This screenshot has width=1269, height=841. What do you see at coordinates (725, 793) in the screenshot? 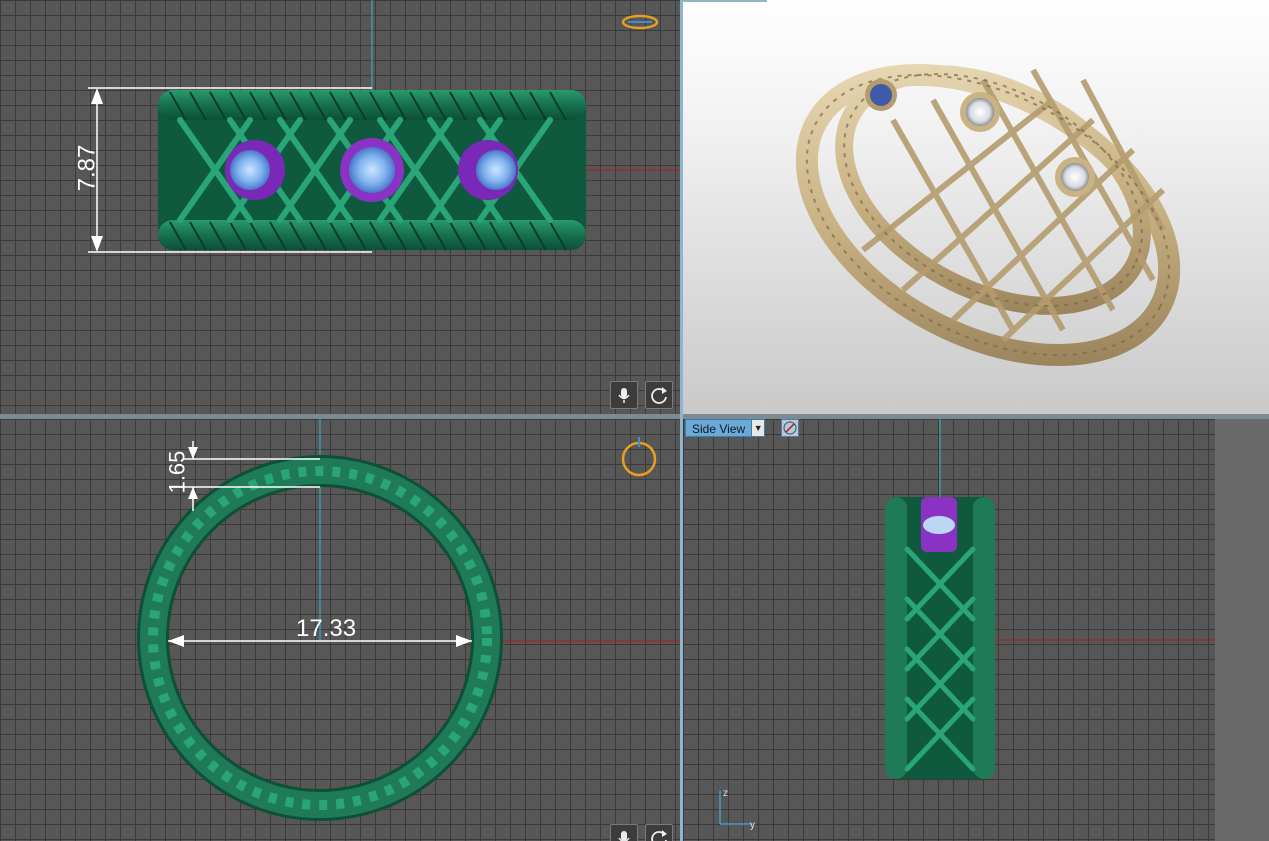
I see `axis-z-text: z` at bounding box center [725, 793].